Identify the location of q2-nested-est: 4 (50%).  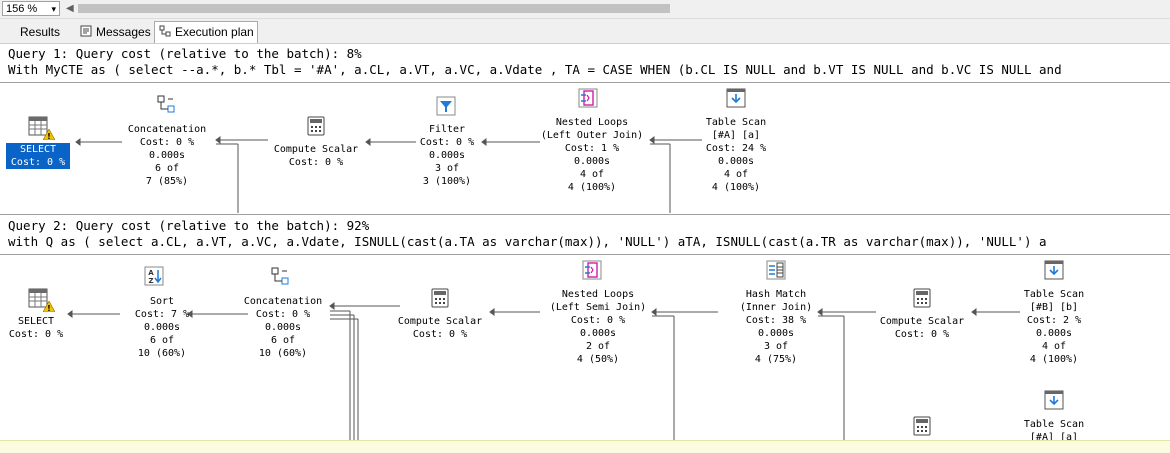
(598, 359).